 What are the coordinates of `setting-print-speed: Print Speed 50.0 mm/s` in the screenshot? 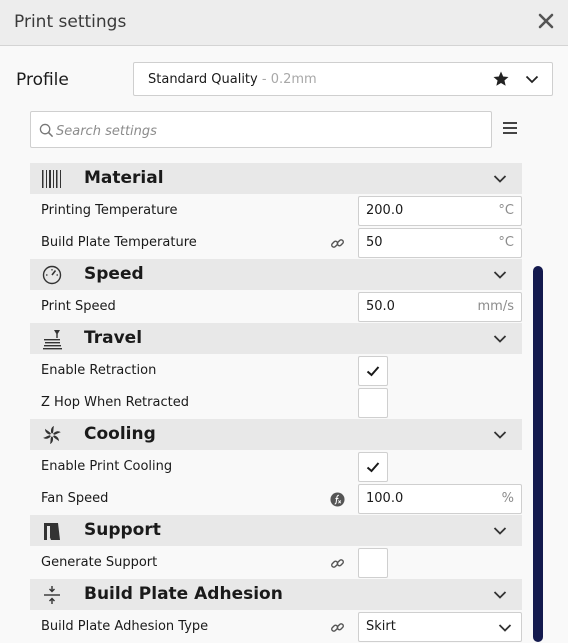 It's located at (276, 307).